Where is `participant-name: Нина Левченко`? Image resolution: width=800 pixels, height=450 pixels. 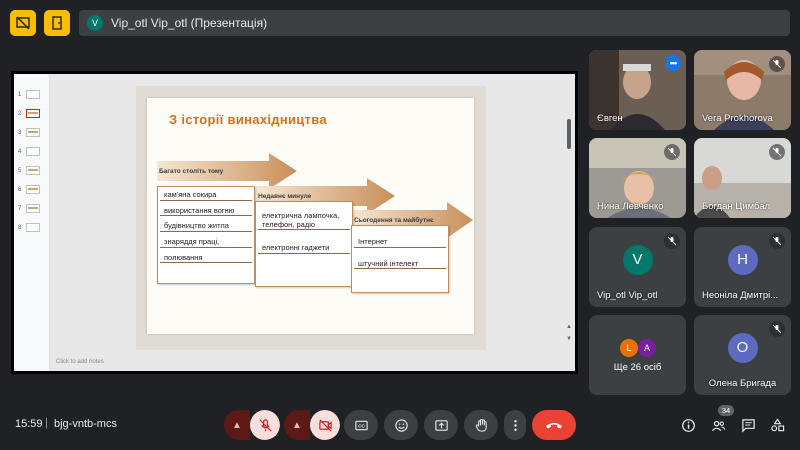
participant-name: Нина Левченко is located at coordinates (630, 206).